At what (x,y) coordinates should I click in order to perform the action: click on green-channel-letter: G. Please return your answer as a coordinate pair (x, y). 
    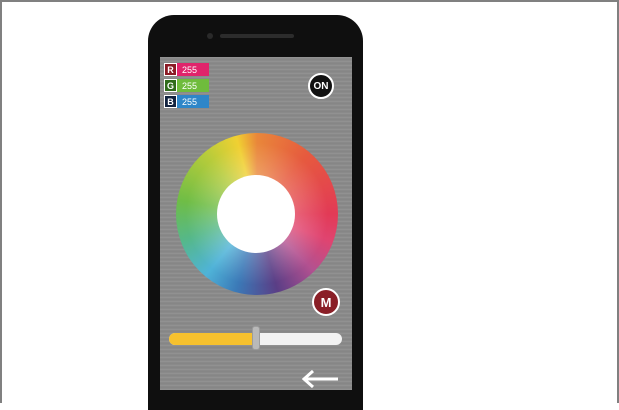
    Looking at the image, I should click on (170, 85).